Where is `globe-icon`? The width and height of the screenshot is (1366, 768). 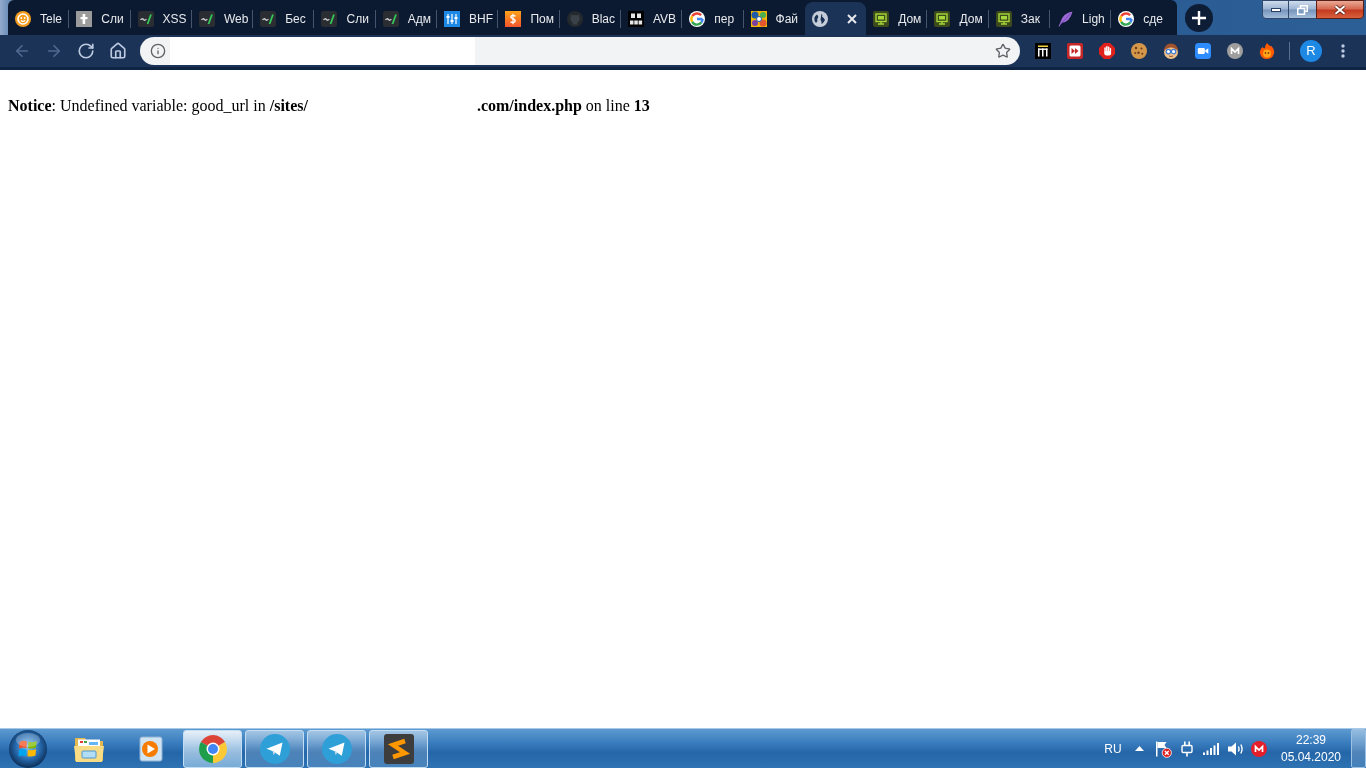 globe-icon is located at coordinates (819, 18).